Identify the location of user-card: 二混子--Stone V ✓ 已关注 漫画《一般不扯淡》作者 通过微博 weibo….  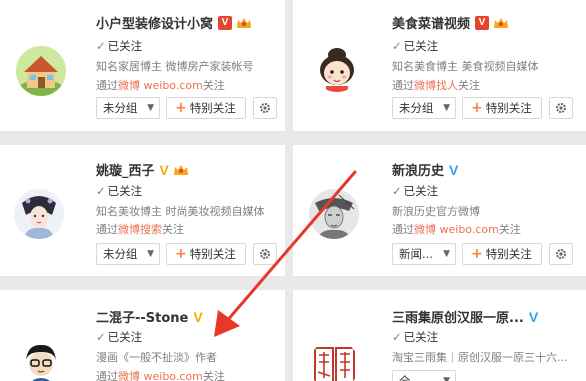
(142, 335).